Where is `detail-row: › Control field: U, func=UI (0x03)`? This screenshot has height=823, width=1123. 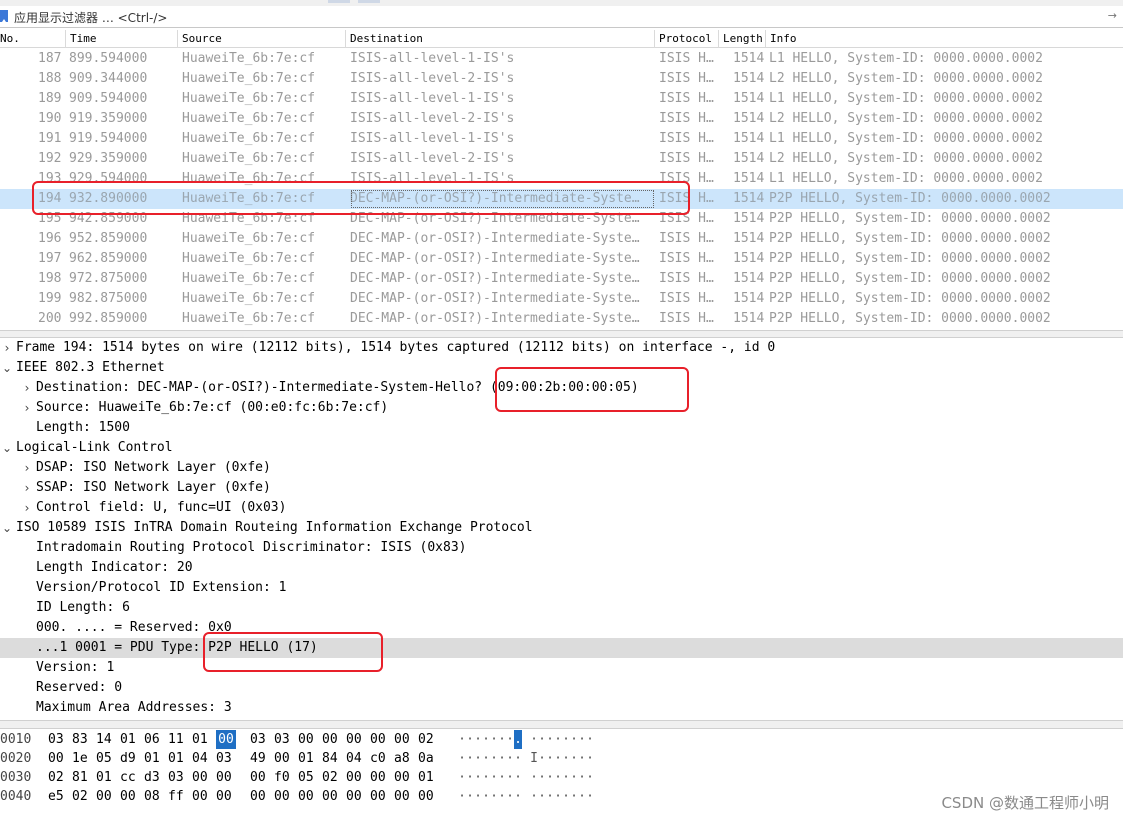 detail-row: › Control field: U, func=UI (0x03) is located at coordinates (561, 508).